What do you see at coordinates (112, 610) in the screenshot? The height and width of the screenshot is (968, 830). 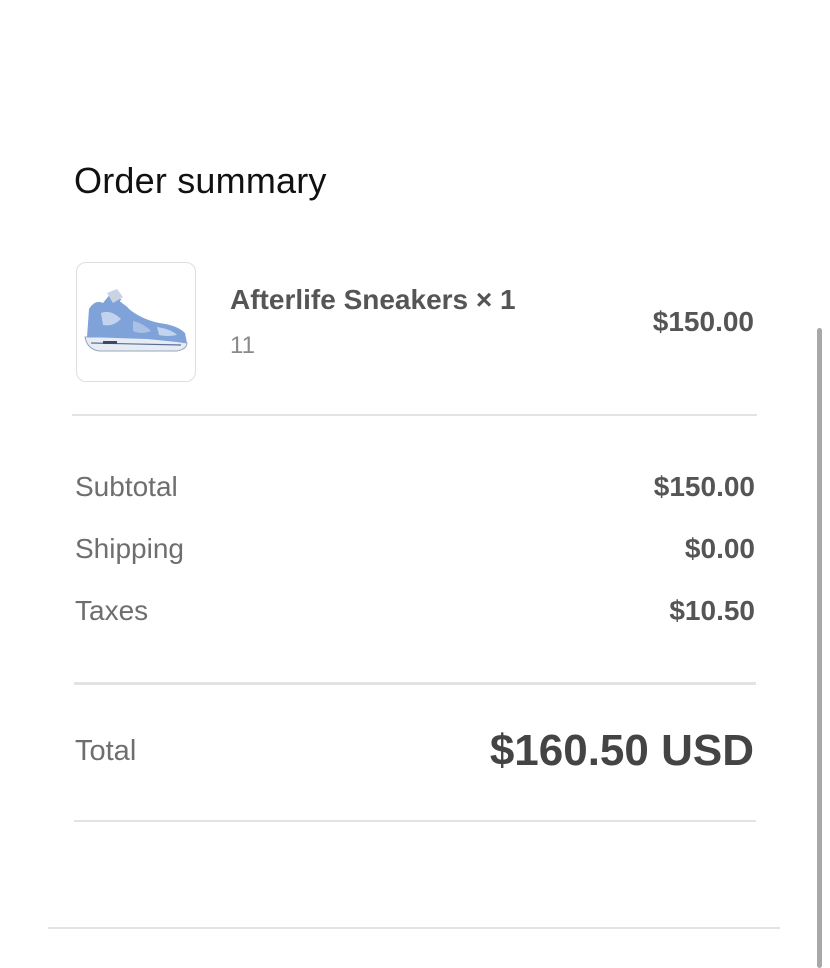 I see `taxes-label: Taxes` at bounding box center [112, 610].